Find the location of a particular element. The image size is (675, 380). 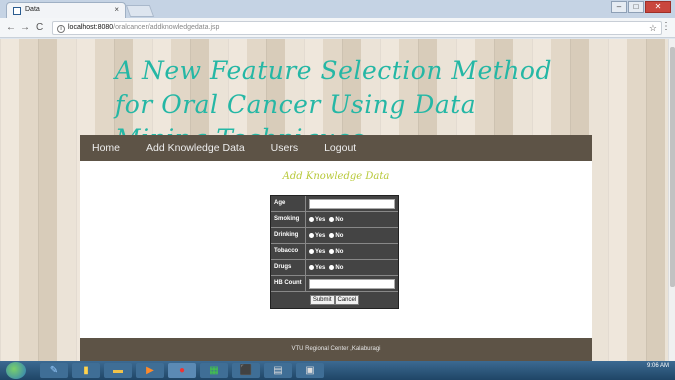

vertical-scrollbar is located at coordinates (671, 200).